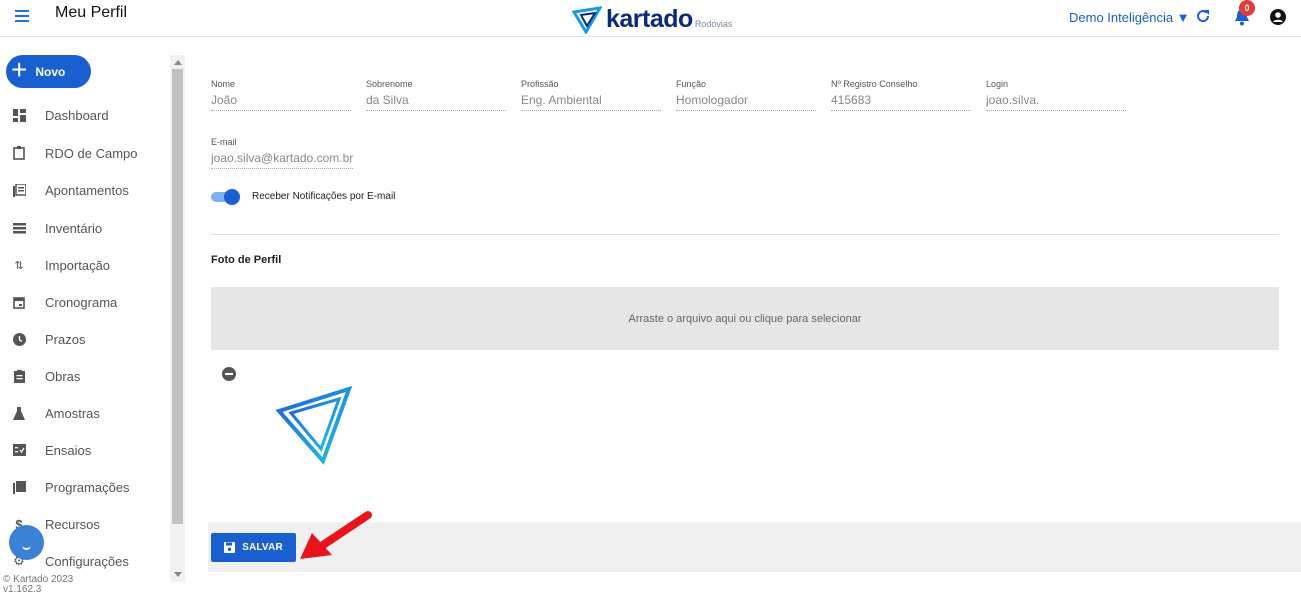  What do you see at coordinates (91, 12) in the screenshot?
I see `page-title: Meu Perfil` at bounding box center [91, 12].